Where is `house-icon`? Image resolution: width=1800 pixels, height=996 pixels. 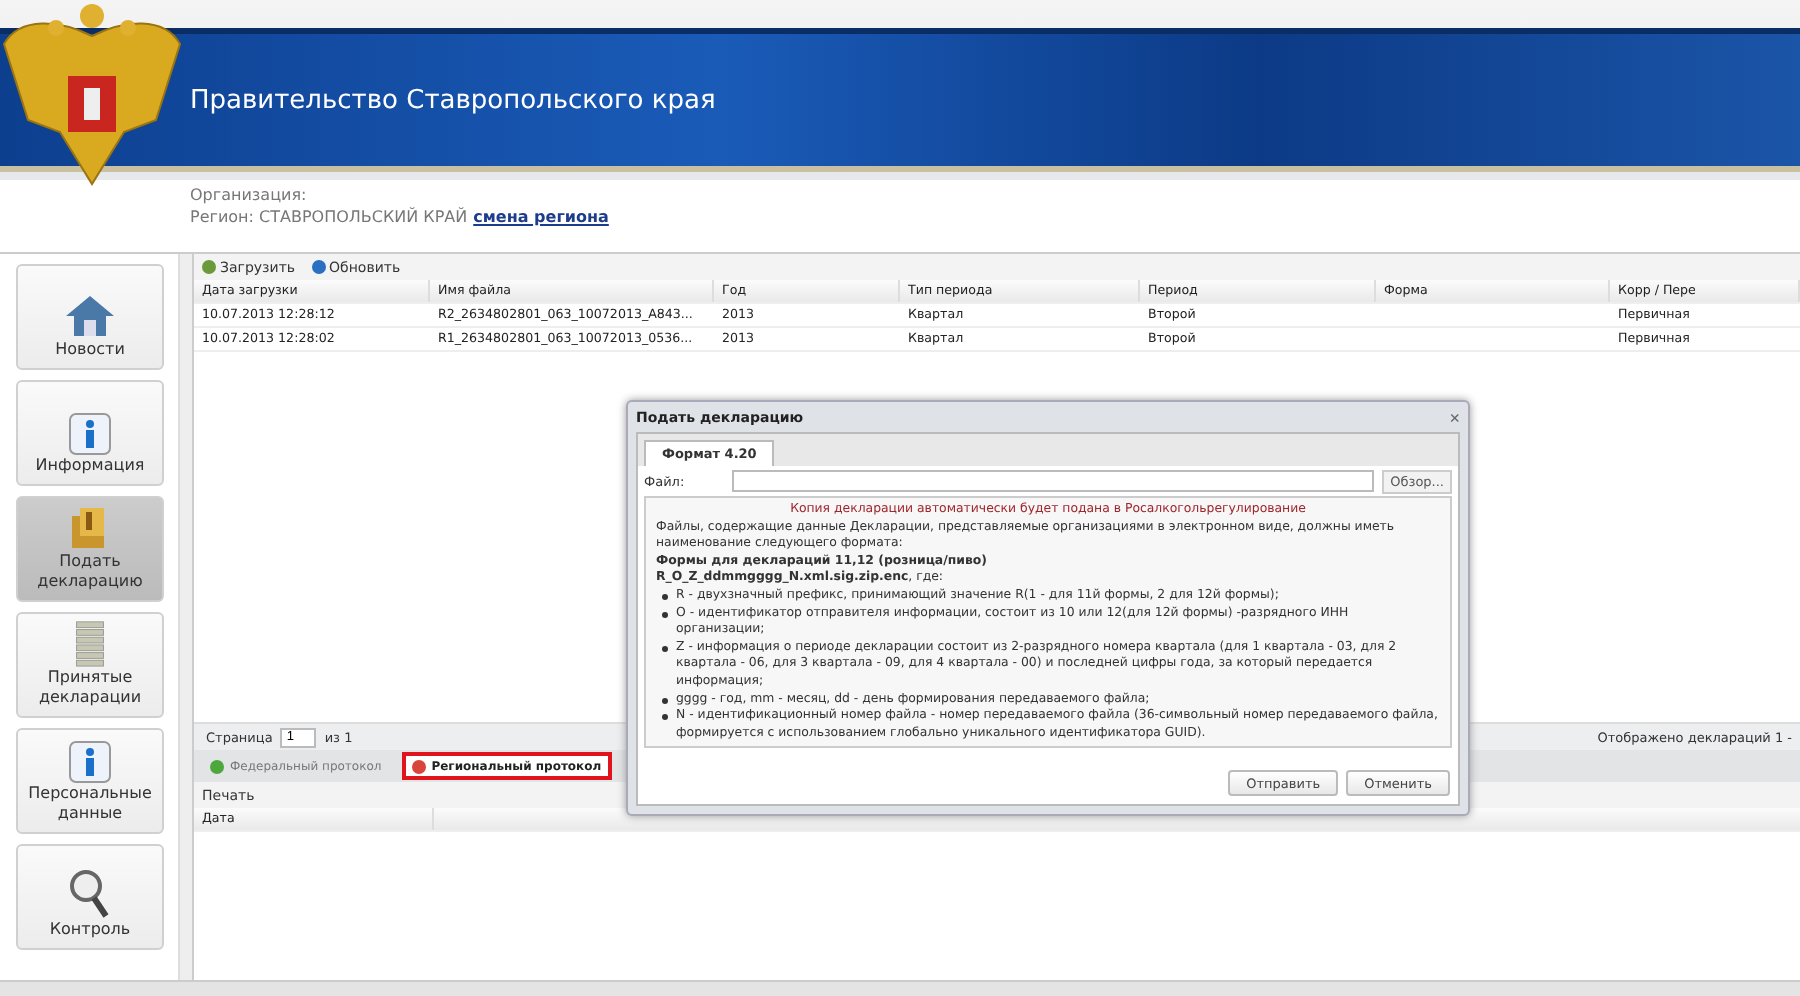 house-icon is located at coordinates (90, 316).